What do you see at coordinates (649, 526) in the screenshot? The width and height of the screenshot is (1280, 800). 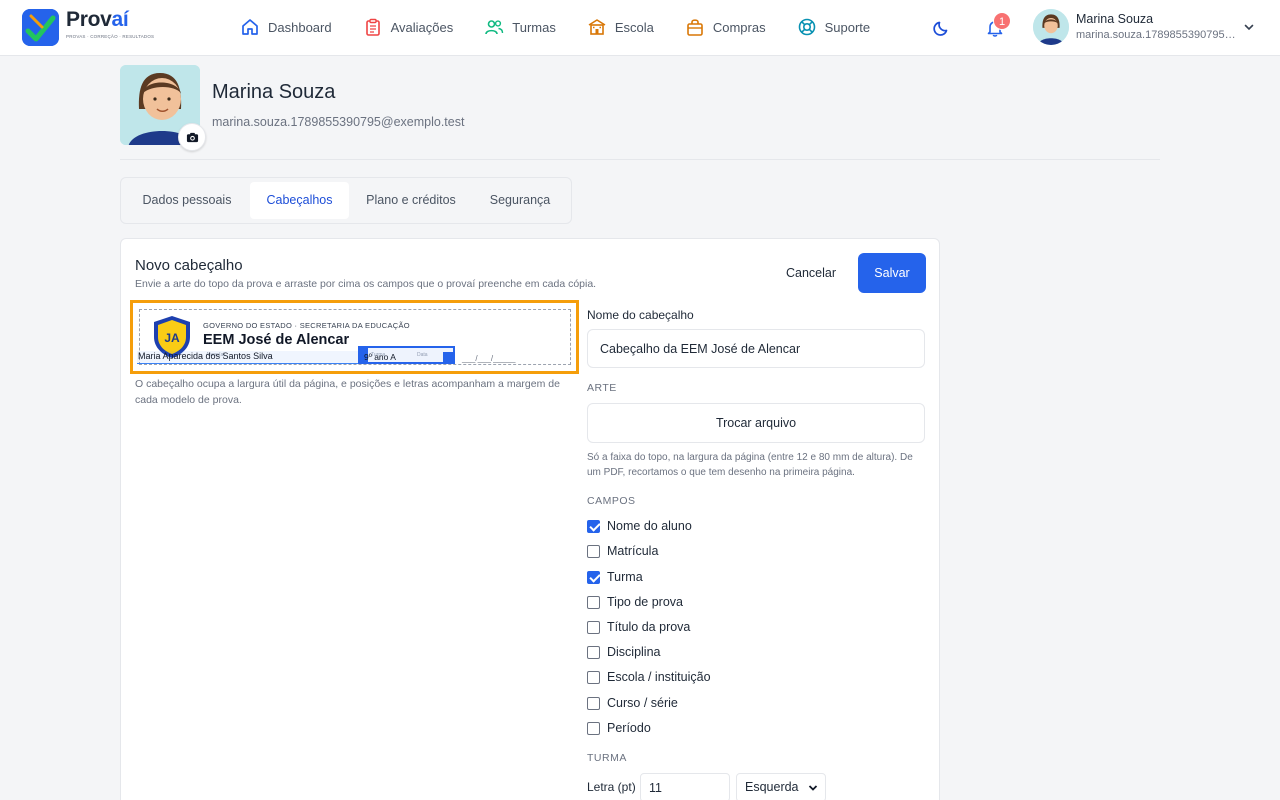 I see `checkbox-label: Nome do aluno` at bounding box center [649, 526].